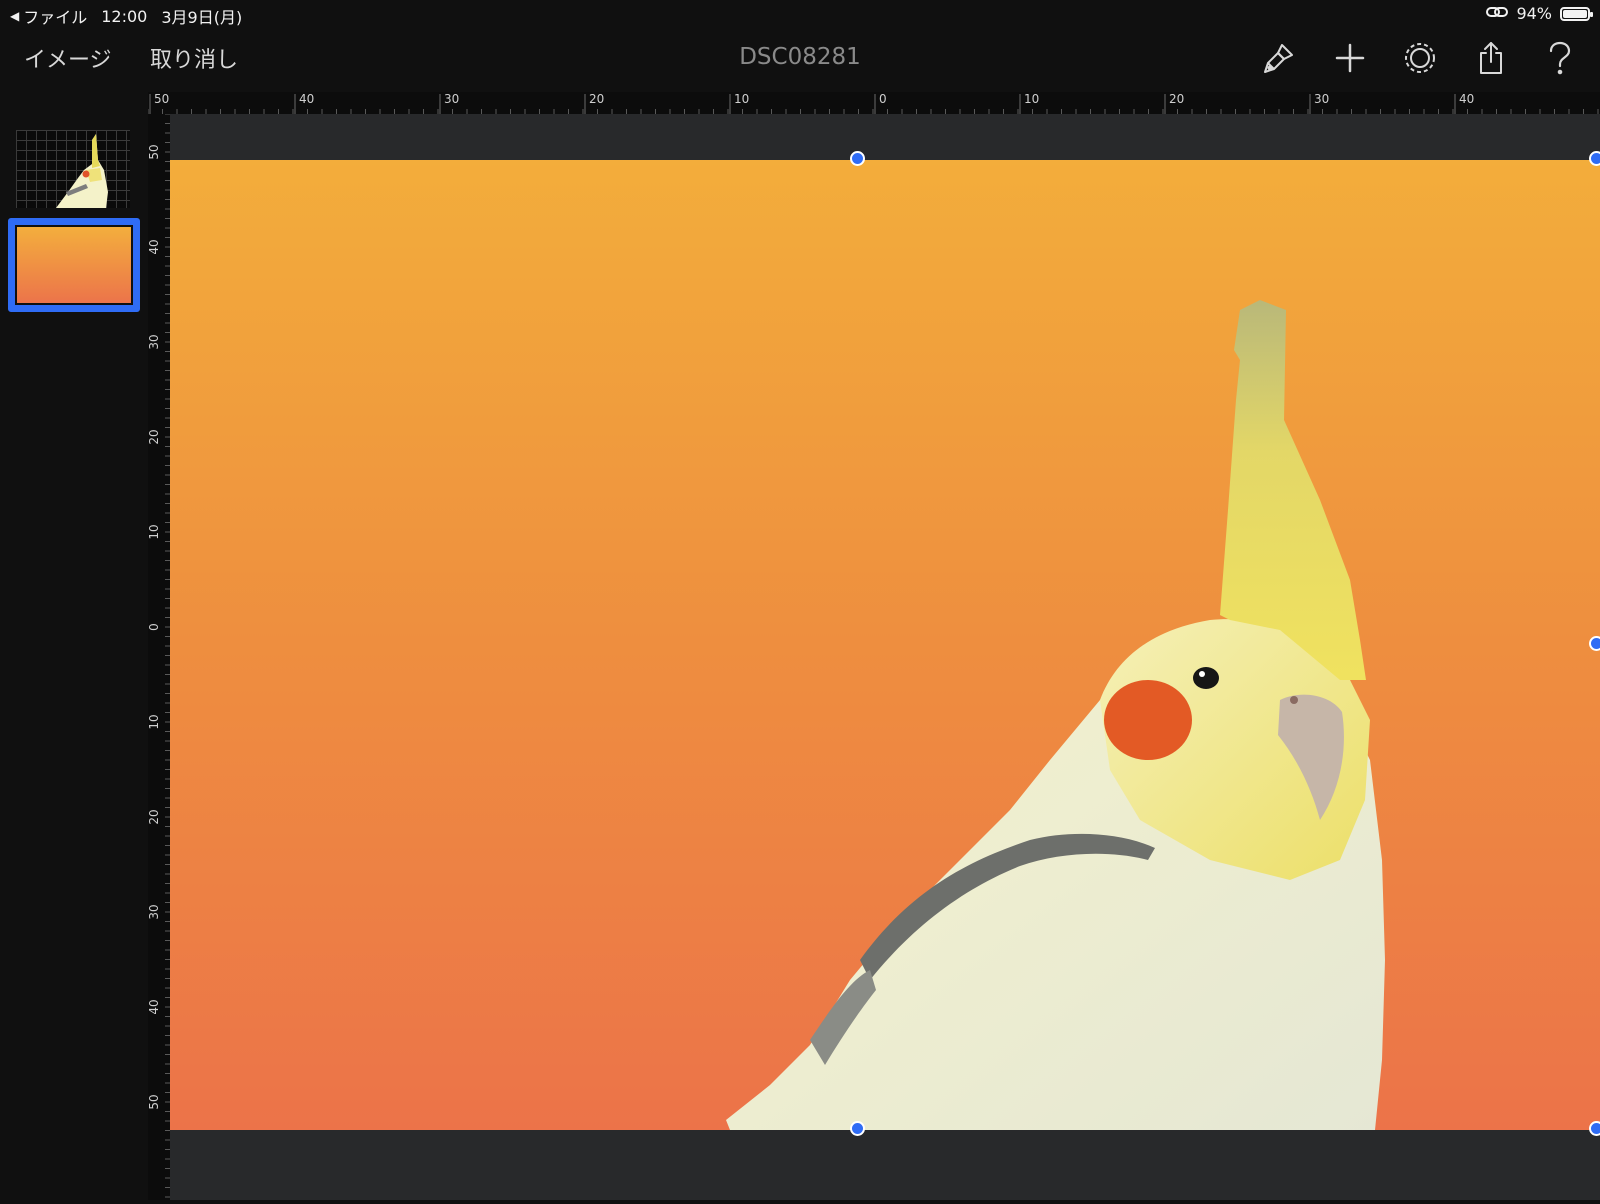 The image size is (1600, 1204). I want to click on back-arrow-icon: ◀, so click(15, 16).